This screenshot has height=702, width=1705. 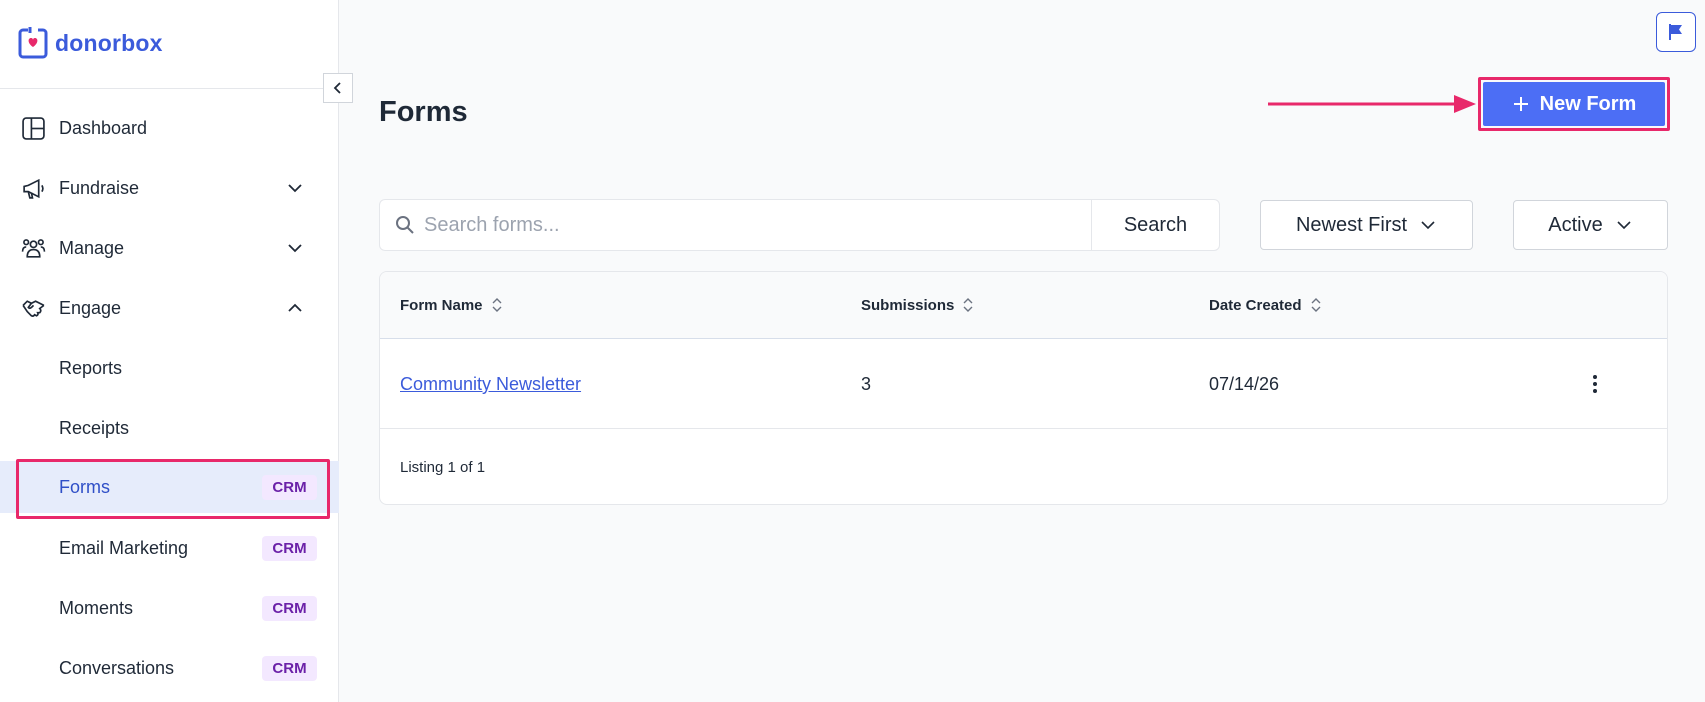 What do you see at coordinates (124, 547) in the screenshot?
I see `sidebar-item-label: Email Marketing` at bounding box center [124, 547].